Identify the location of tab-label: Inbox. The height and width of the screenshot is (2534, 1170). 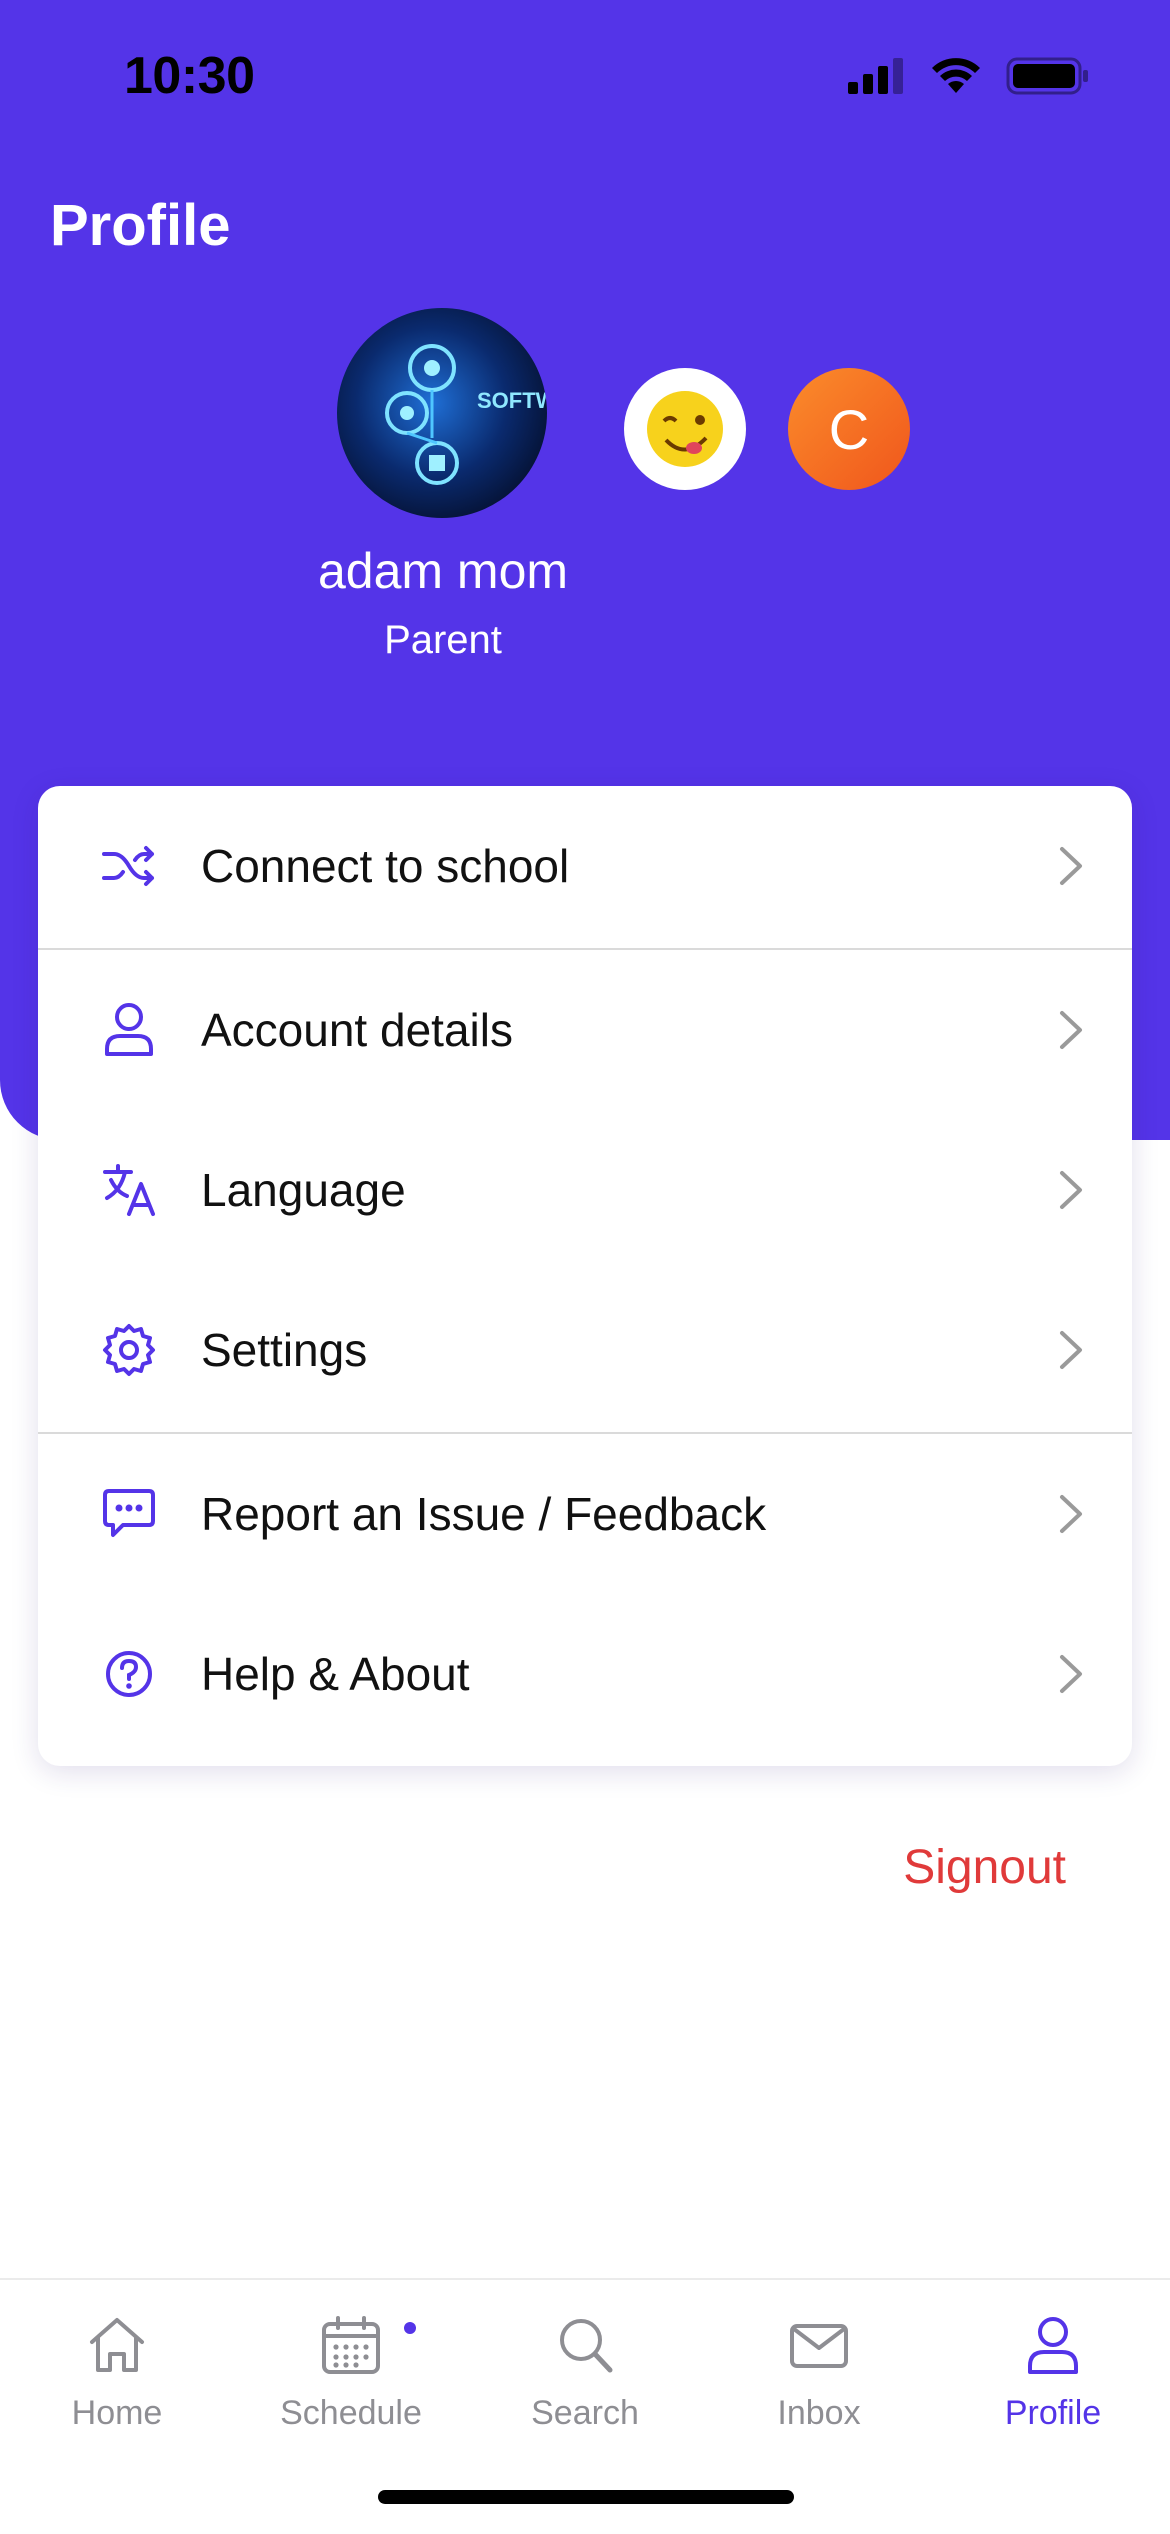
(819, 2413).